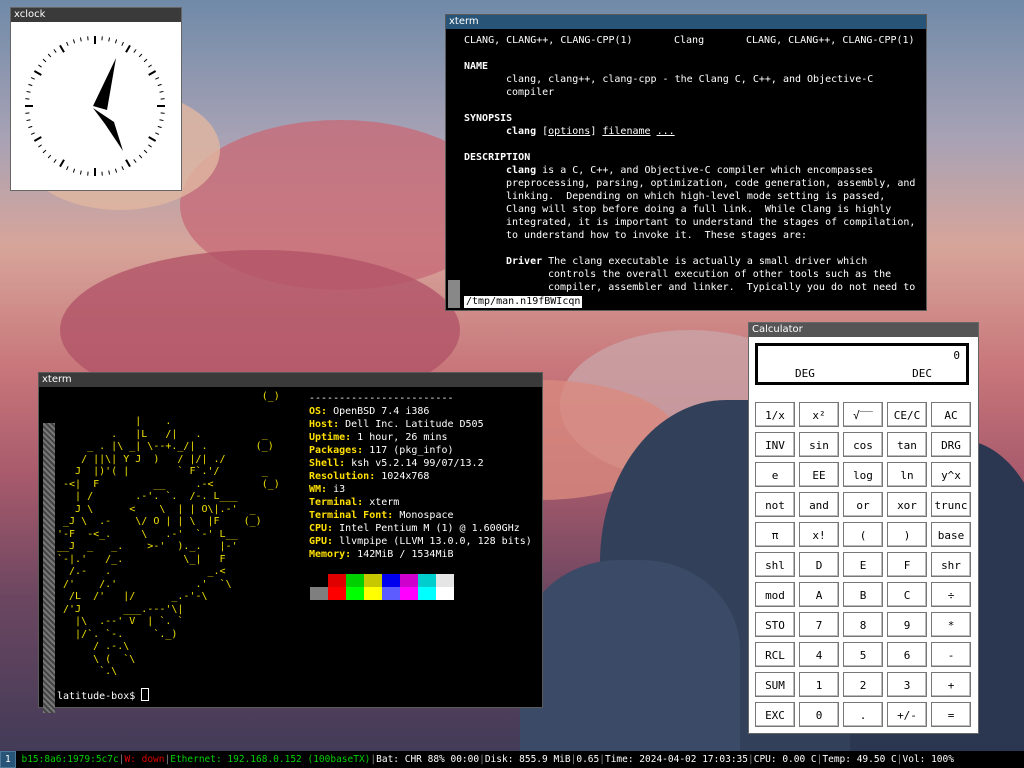  I want to click on calc-key: STO, so click(775, 624).